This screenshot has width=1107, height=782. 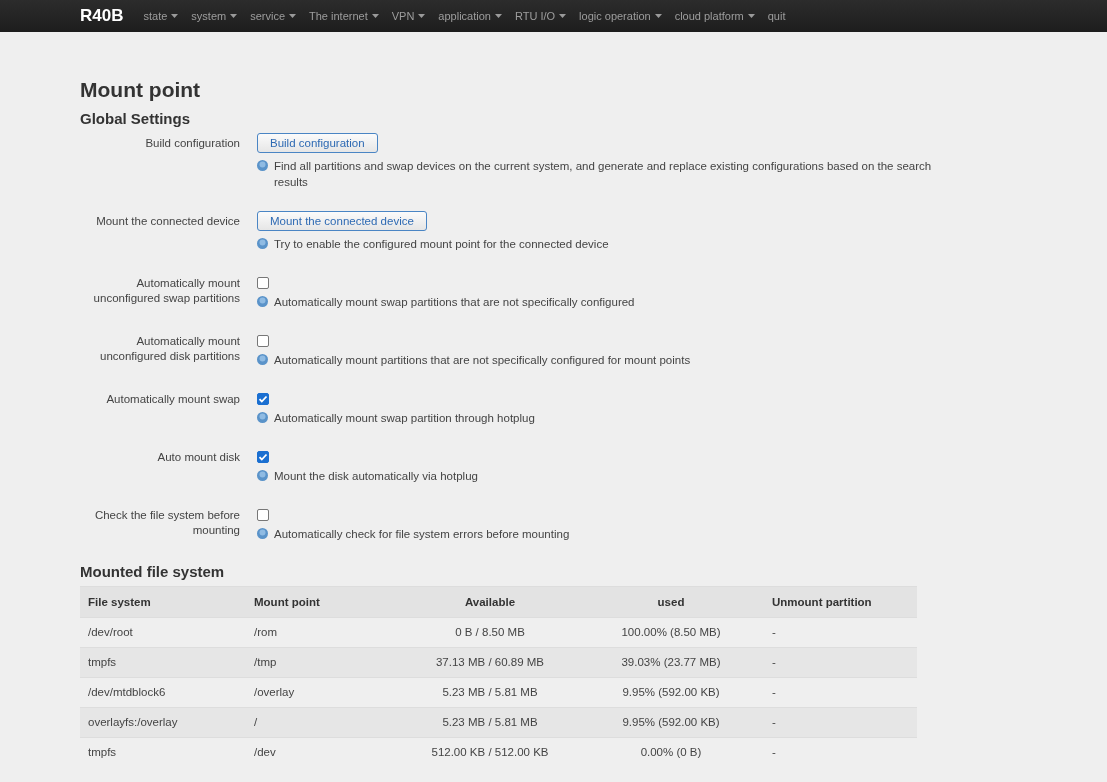 I want to click on menu-item: state, so click(x=161, y=16).